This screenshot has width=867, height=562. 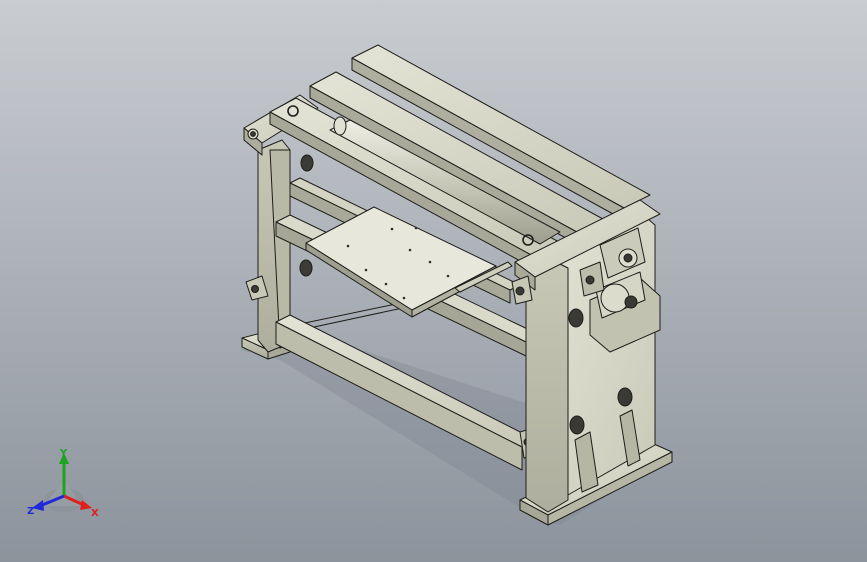 What do you see at coordinates (30, 511) in the screenshot?
I see `z-axis-label: Z` at bounding box center [30, 511].